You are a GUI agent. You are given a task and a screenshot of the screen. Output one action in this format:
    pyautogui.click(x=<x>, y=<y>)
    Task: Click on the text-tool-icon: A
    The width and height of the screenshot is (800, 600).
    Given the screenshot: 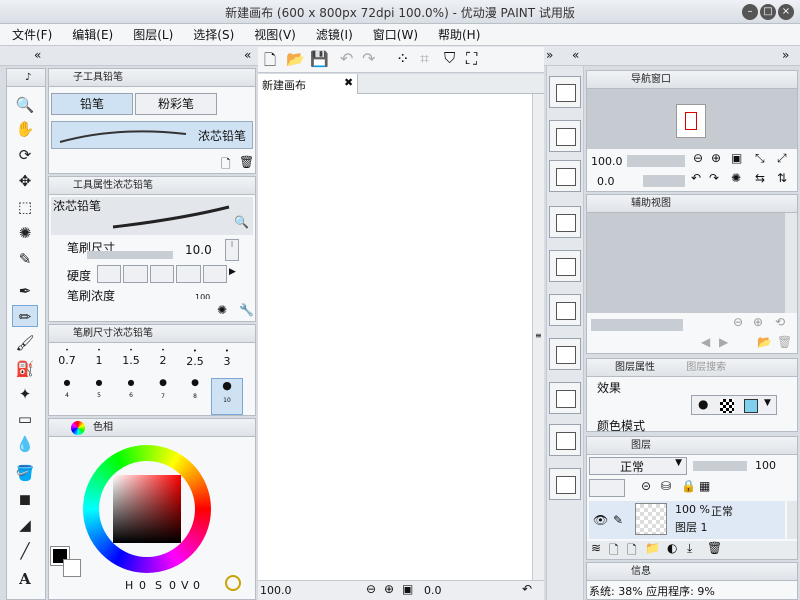 What is the action you would take?
    pyautogui.click(x=25, y=579)
    